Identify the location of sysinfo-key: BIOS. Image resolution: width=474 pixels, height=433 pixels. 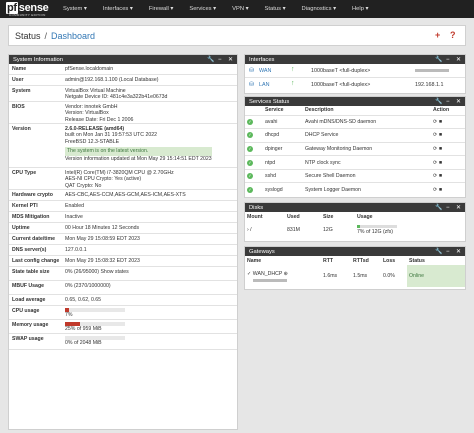
(18, 107).